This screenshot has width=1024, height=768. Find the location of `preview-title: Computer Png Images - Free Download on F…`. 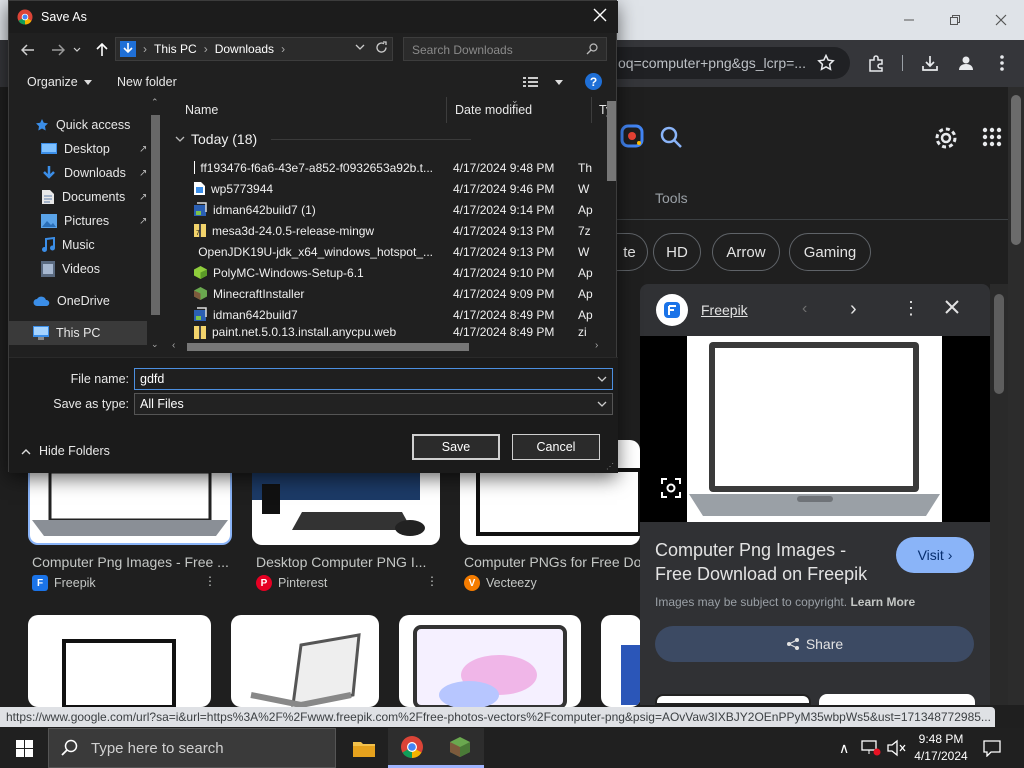

preview-title: Computer Png Images - Free Download on F… is located at coordinates (761, 562).